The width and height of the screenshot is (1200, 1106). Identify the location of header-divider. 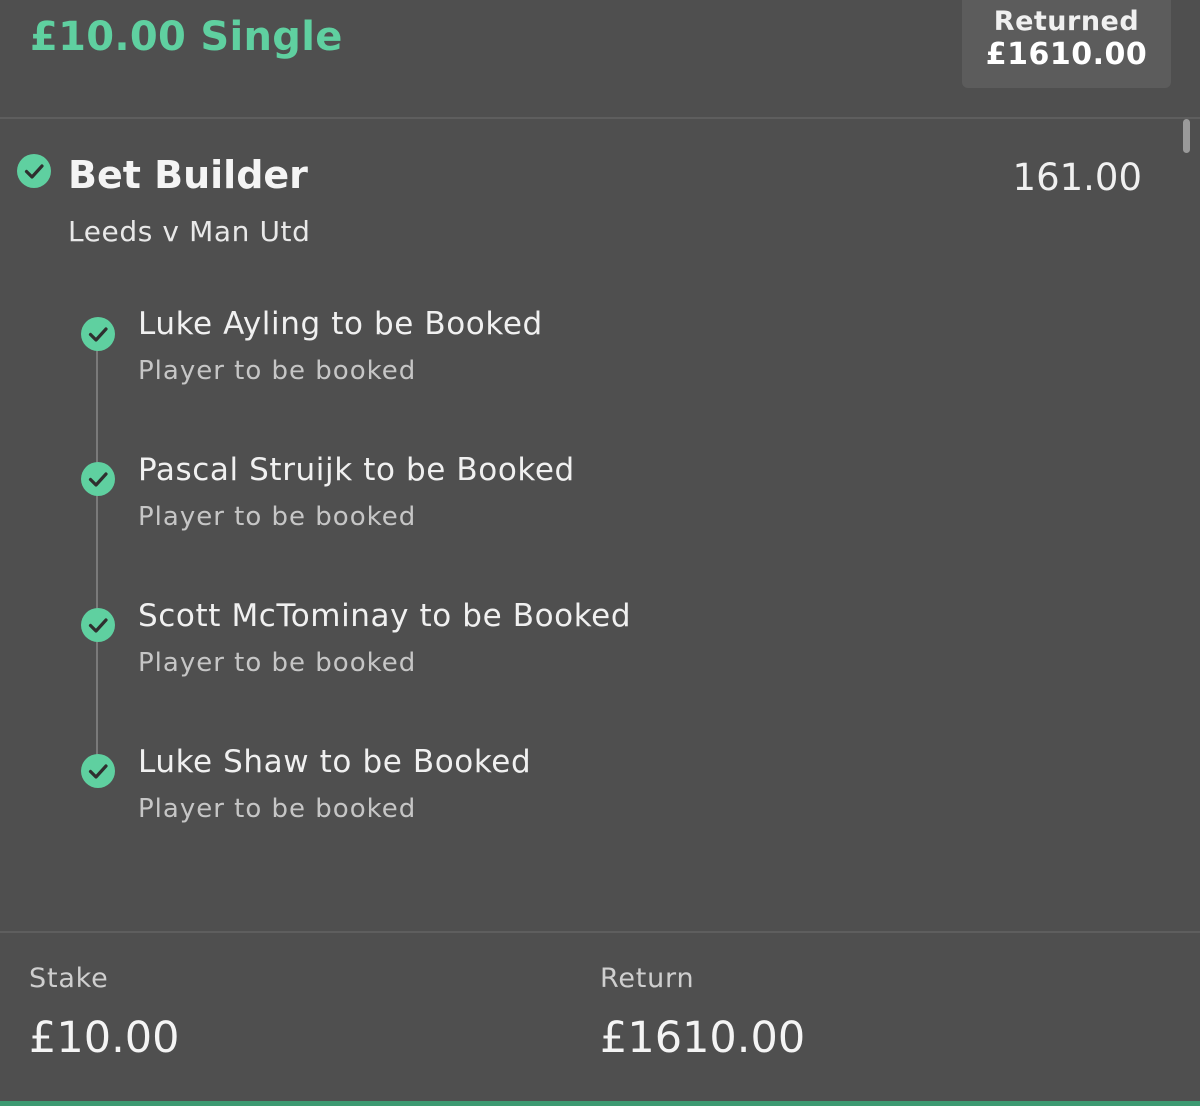
(600, 118).